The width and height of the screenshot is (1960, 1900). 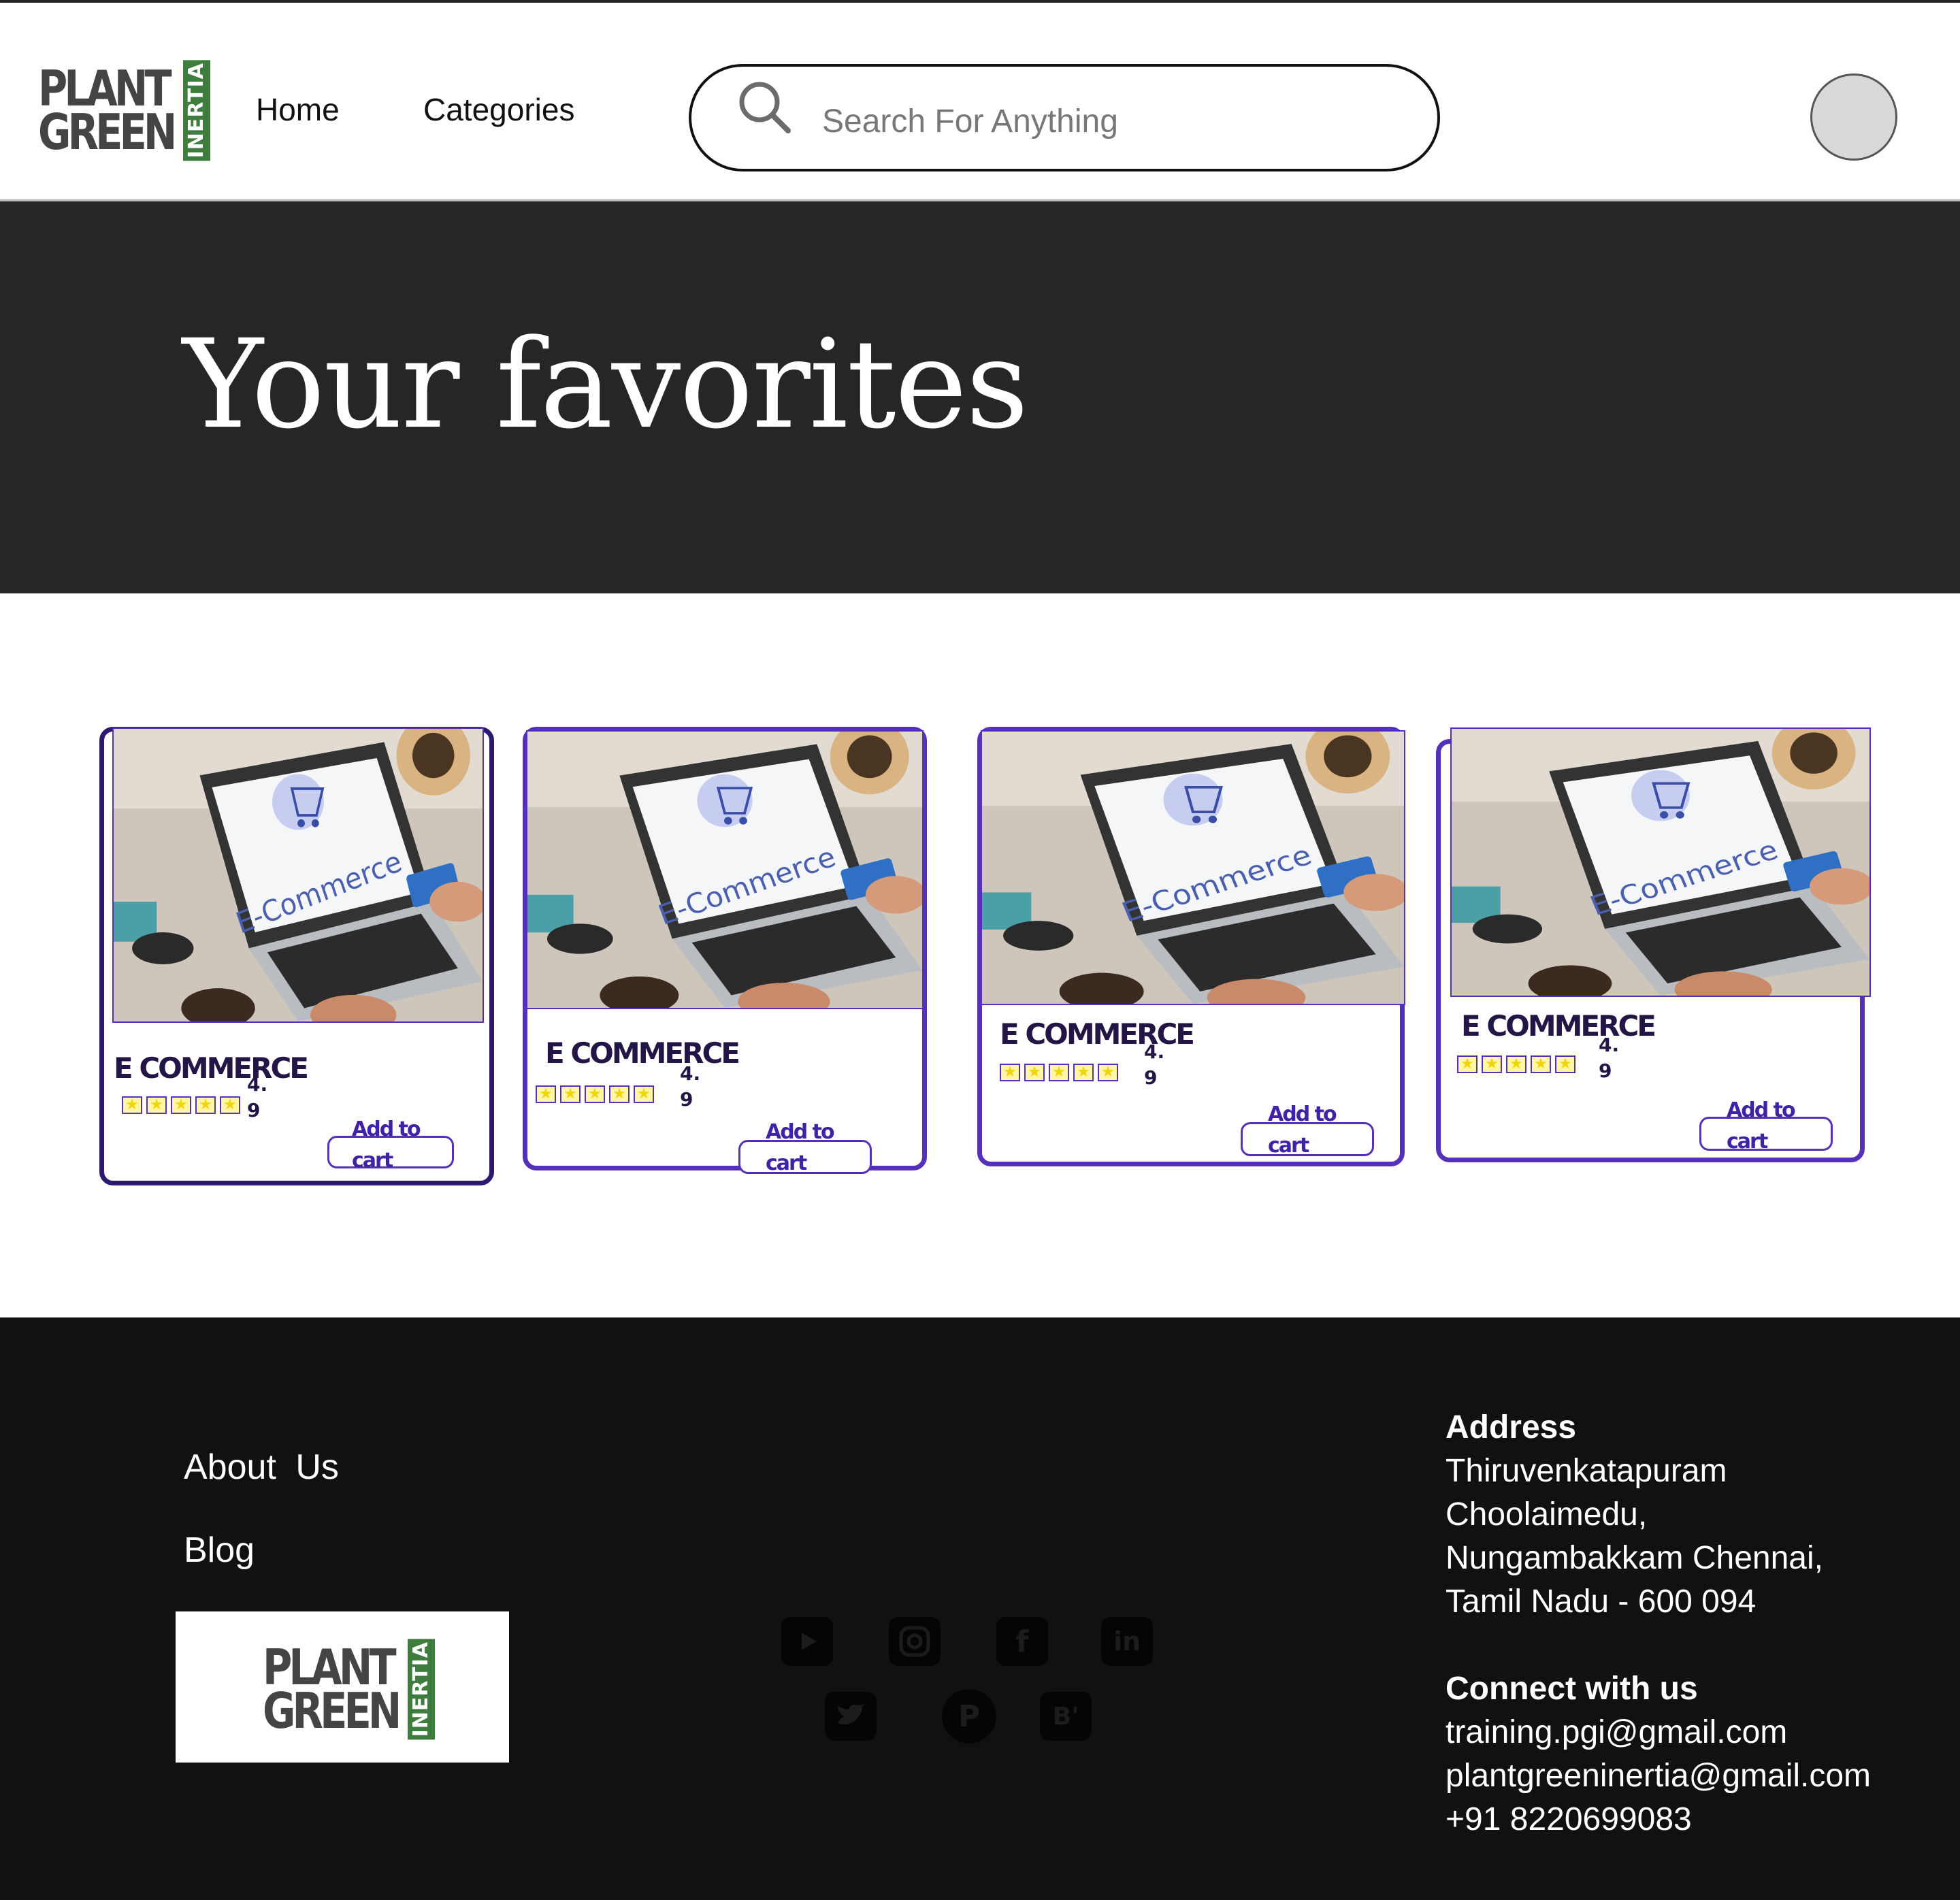 What do you see at coordinates (1067, 121) in the screenshot?
I see `search-input` at bounding box center [1067, 121].